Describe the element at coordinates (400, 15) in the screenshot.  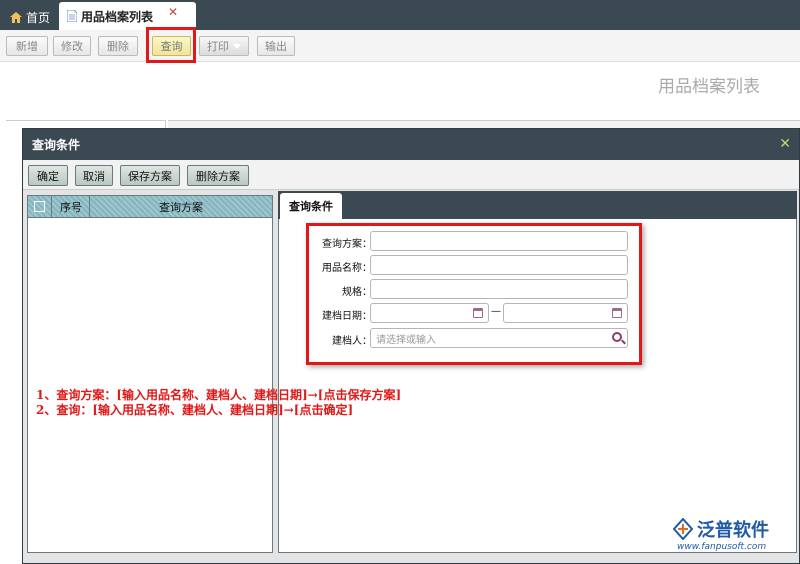
I see `tab-bar: 首页 用品档案列表 ✕` at that location.